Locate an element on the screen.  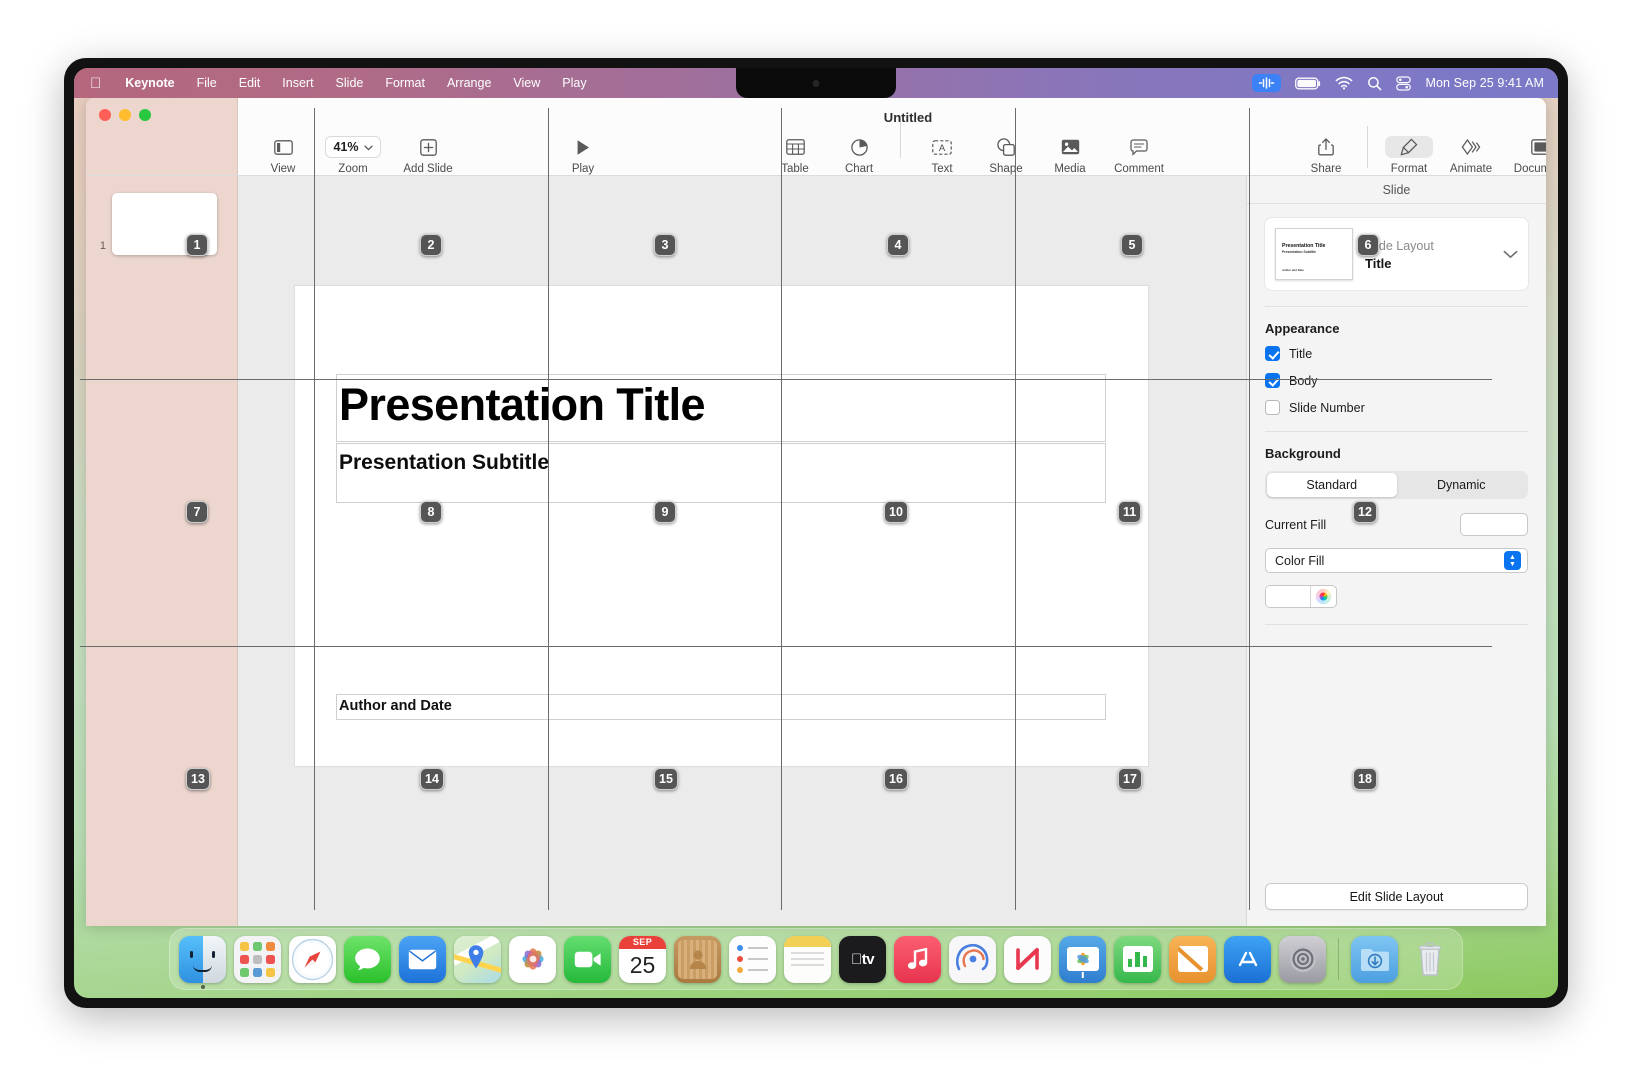
play-button: Play is located at coordinates (583, 155).